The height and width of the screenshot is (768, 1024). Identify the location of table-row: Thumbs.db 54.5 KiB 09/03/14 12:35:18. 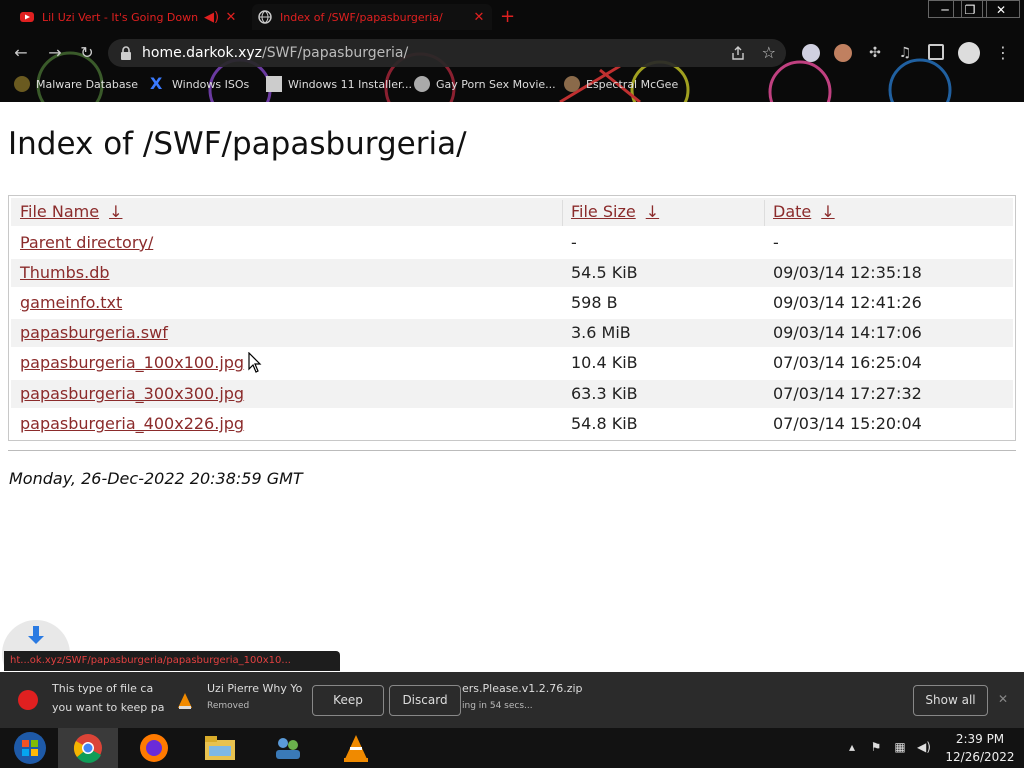
(512, 273).